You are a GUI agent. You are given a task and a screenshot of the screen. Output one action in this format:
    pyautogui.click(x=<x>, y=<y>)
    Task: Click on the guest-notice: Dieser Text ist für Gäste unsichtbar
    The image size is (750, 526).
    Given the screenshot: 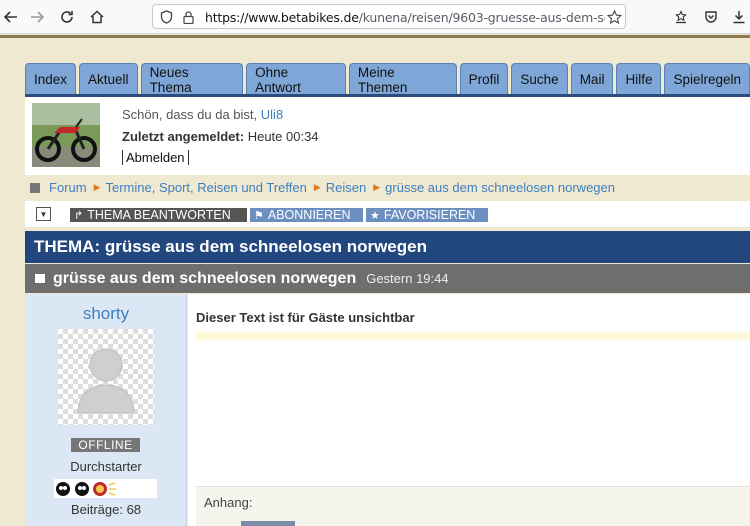 What is the action you would take?
    pyautogui.click(x=305, y=317)
    